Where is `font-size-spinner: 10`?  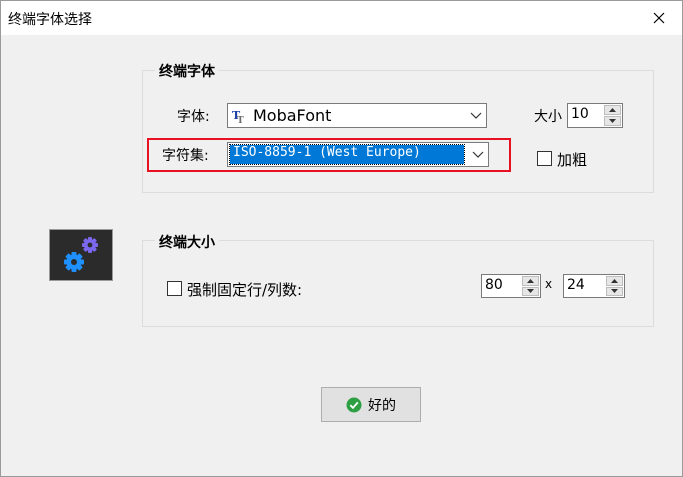
font-size-spinner: 10 is located at coordinates (595, 115).